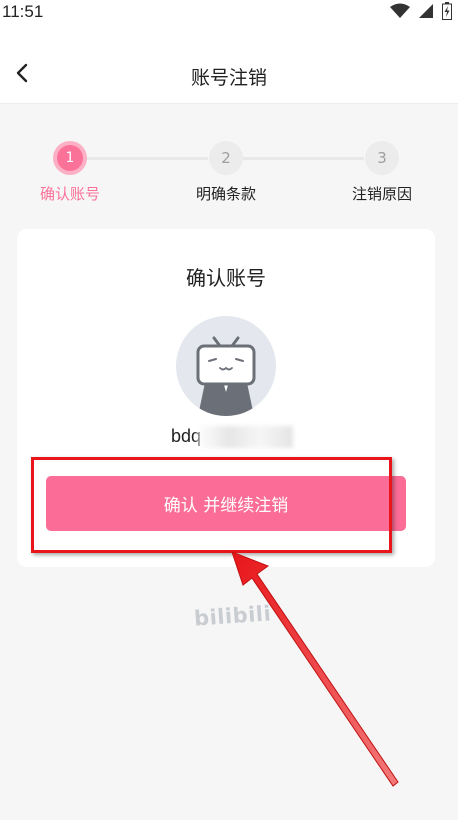 The image size is (458, 820). Describe the element at coordinates (447, 13) in the screenshot. I see `battery-icon` at that location.